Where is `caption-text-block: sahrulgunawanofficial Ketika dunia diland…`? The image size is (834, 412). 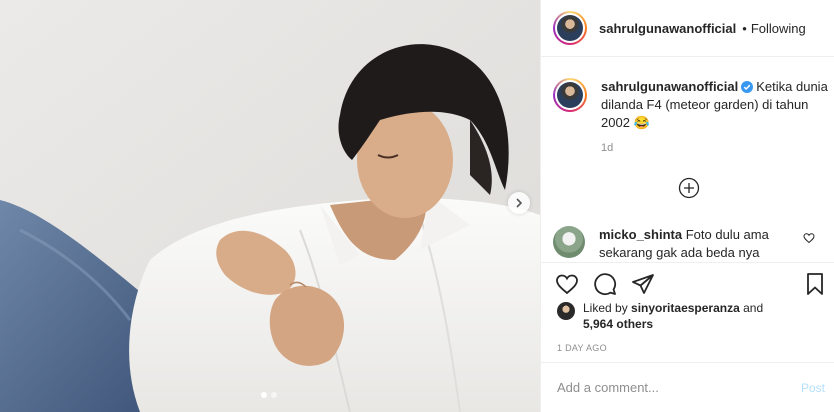
caption-text-block: sahrulgunawanofficial Ketika dunia diland… is located at coordinates (715, 105).